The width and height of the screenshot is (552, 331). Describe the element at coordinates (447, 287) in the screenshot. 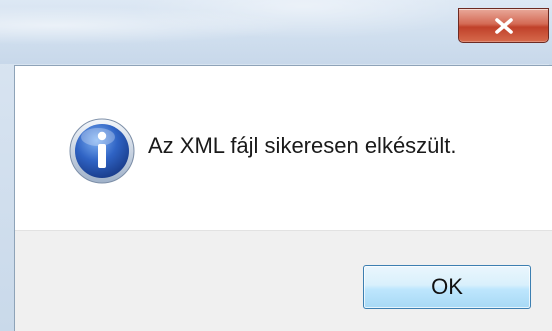

I see `ok-button: OK` at that location.